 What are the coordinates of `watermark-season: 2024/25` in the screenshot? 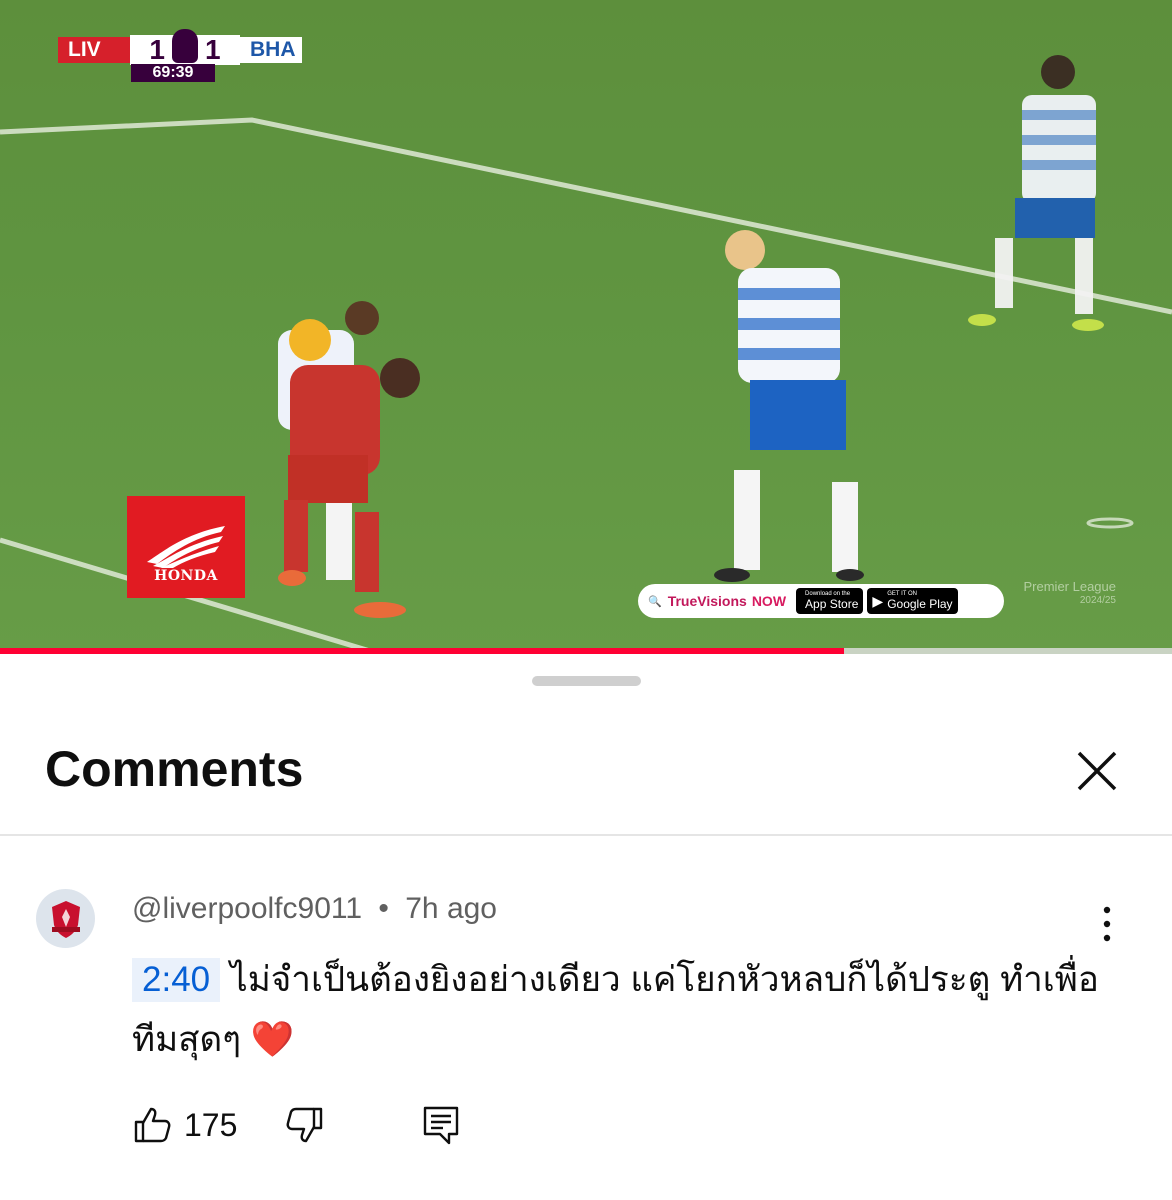 It's located at (1097, 600).